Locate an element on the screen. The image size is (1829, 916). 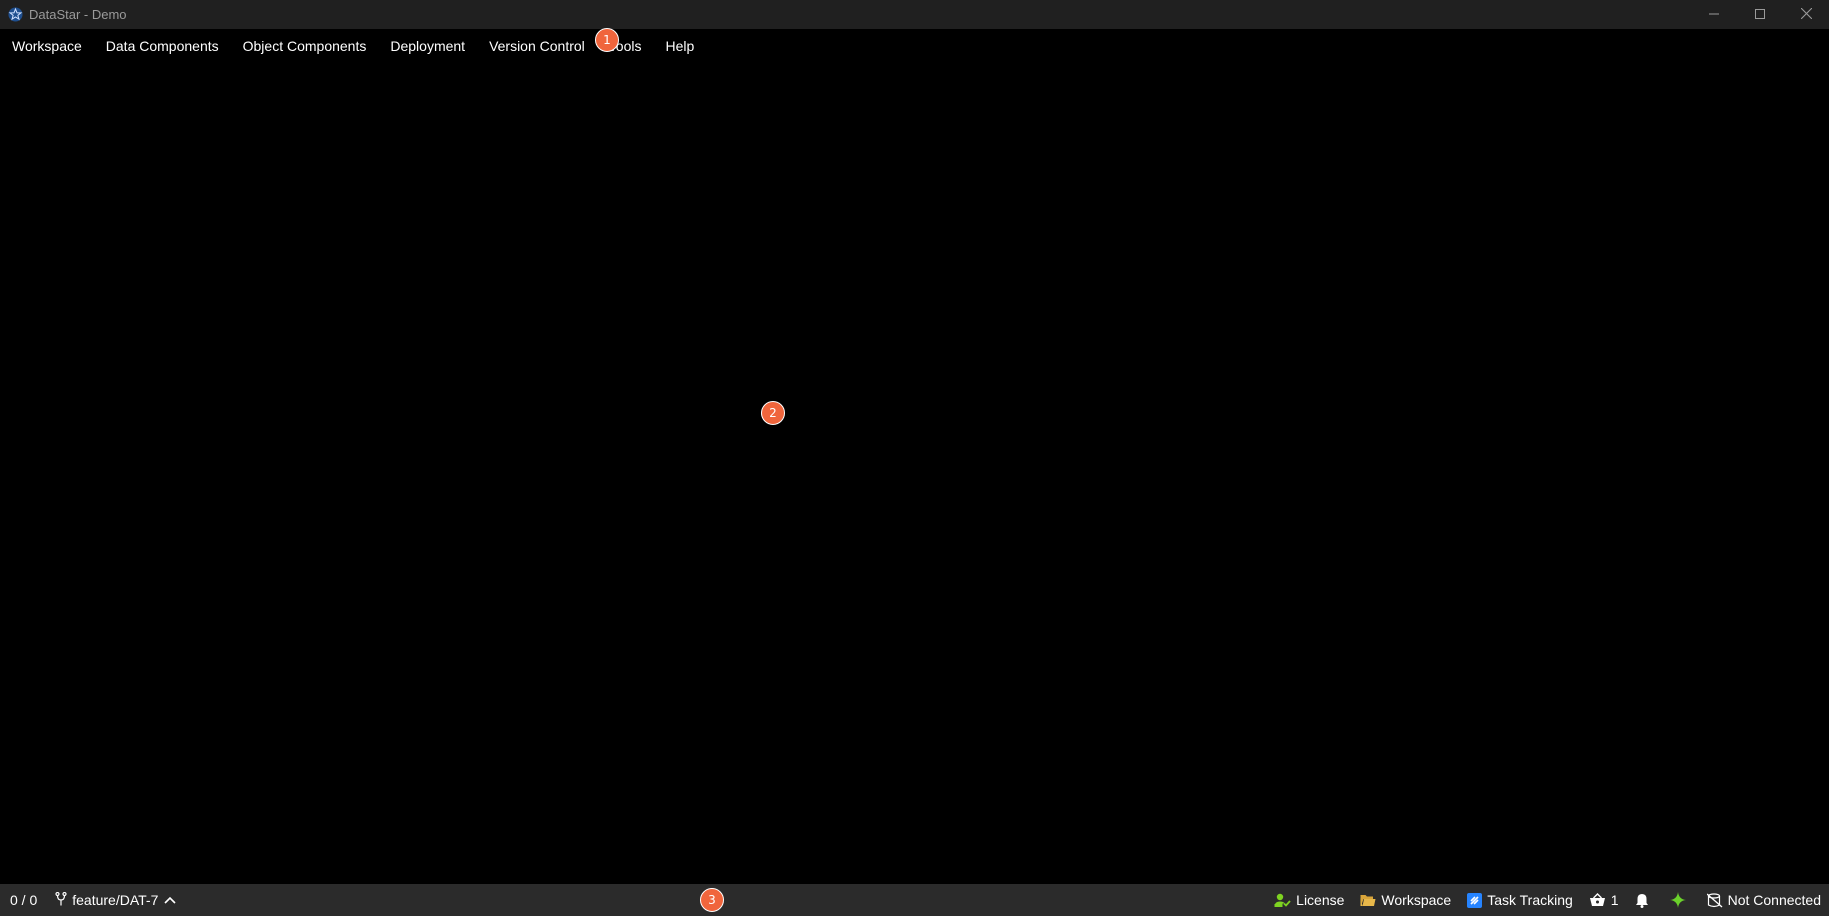
close-icon is located at coordinates (1806, 15).